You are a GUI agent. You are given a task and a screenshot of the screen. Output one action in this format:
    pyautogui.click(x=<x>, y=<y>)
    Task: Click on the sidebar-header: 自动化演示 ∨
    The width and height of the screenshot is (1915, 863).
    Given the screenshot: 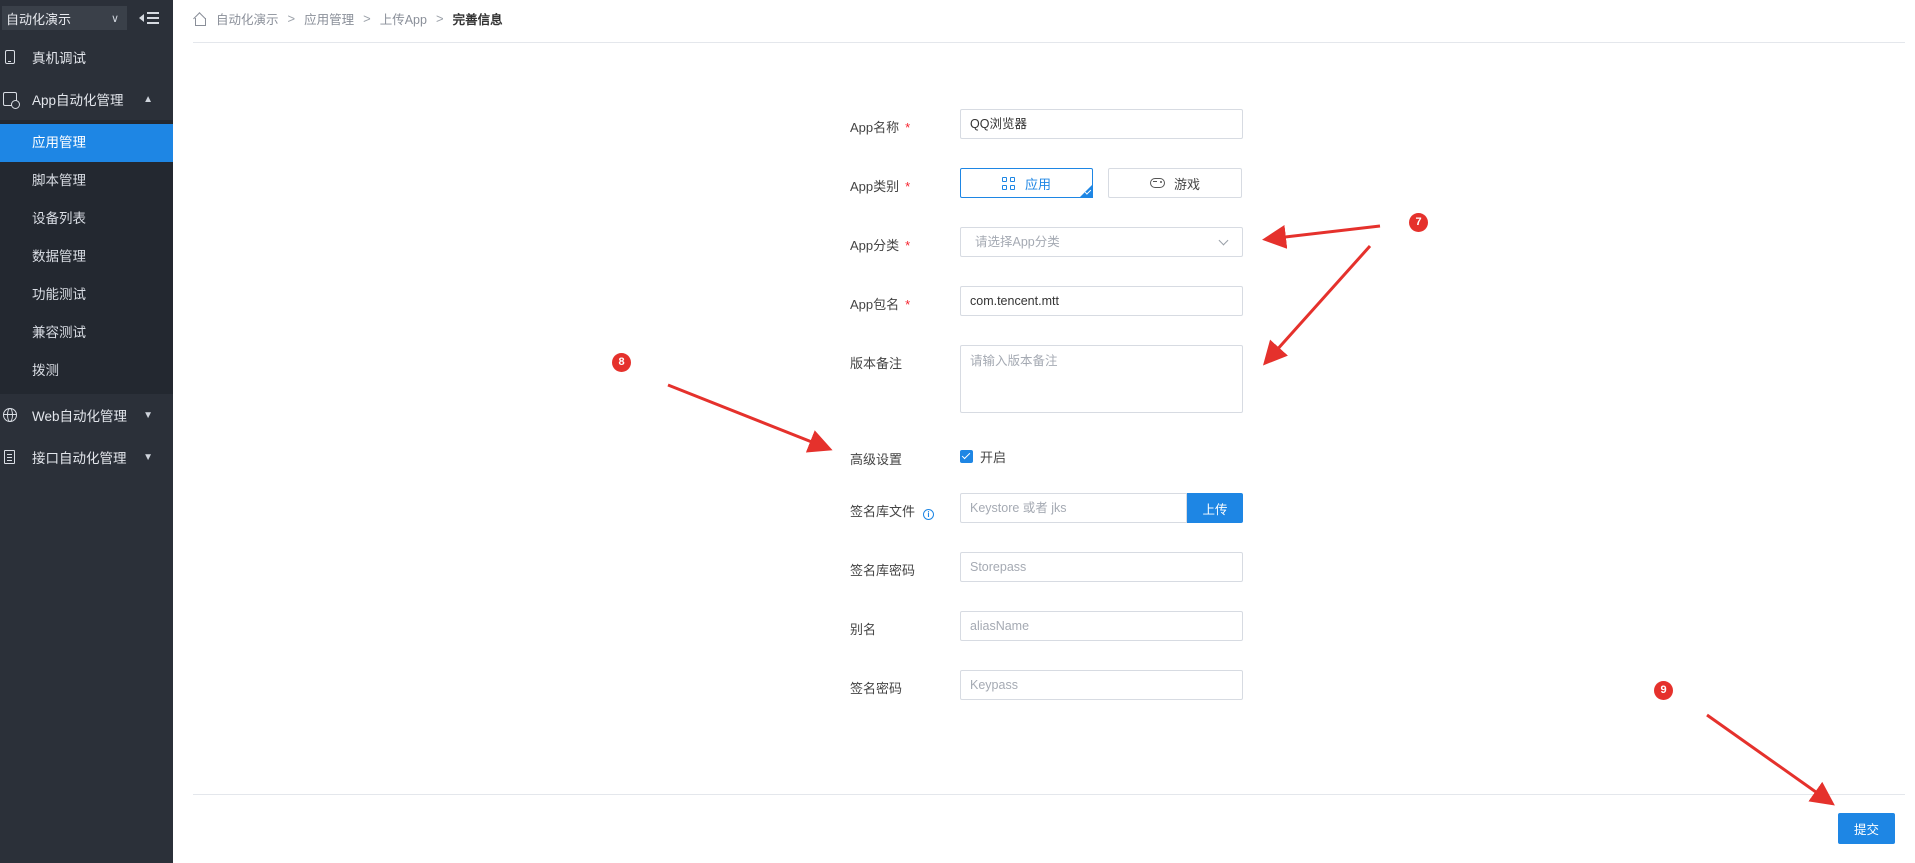 What is the action you would take?
    pyautogui.click(x=86, y=18)
    